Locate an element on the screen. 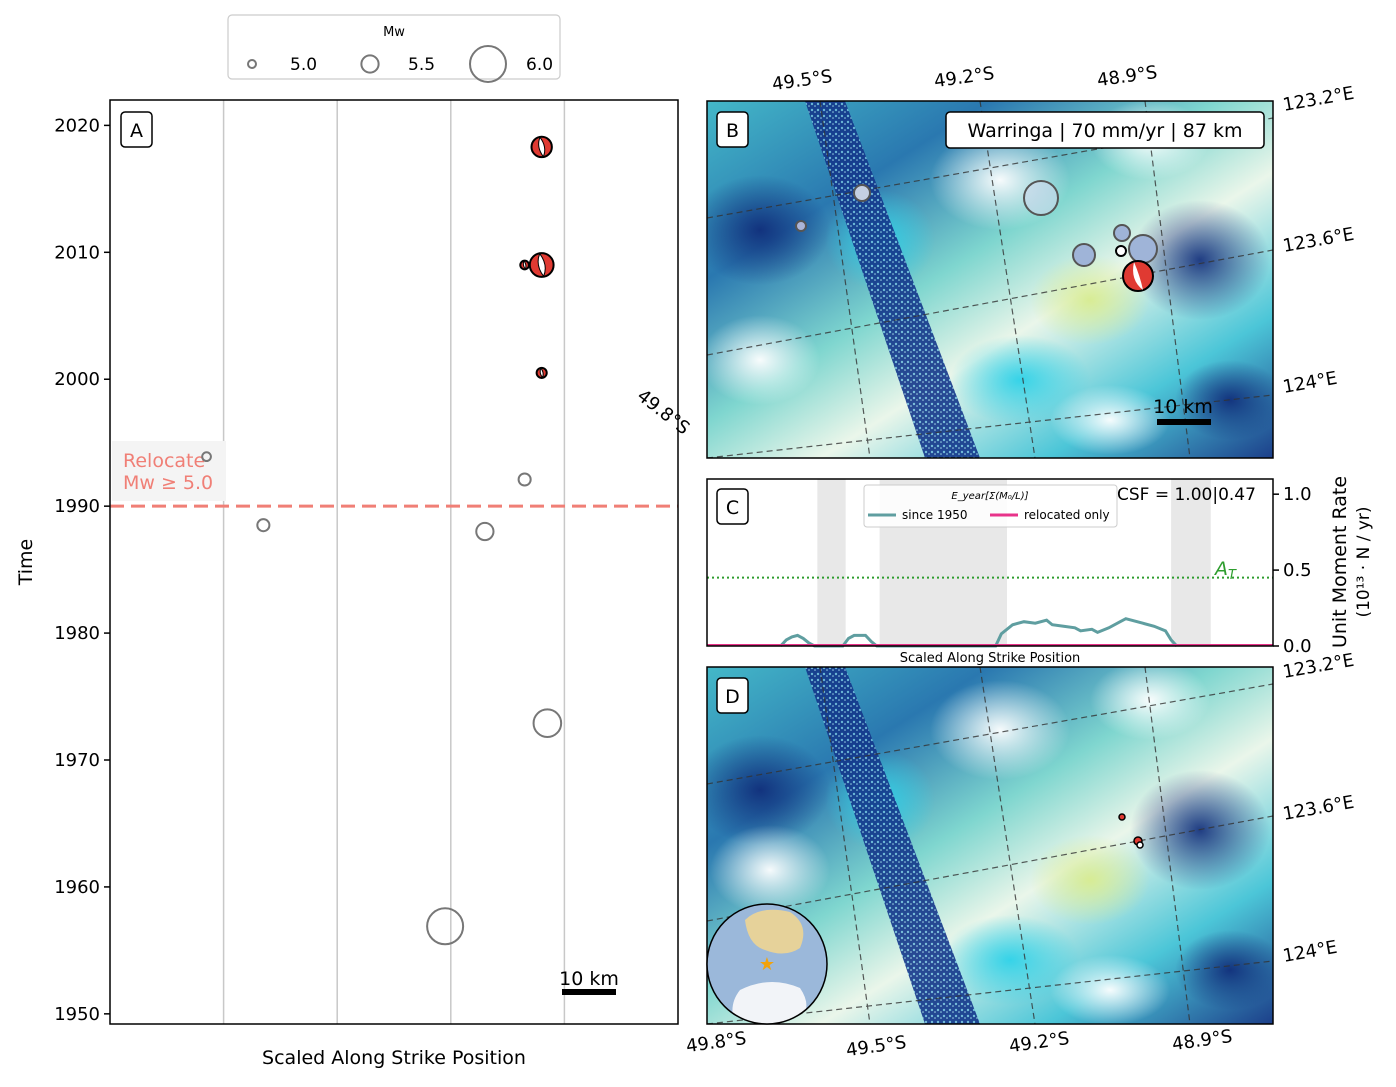 The height and width of the screenshot is (1087, 1396). panel-d-lat-label-3: 49.2°S is located at coordinates (1039, 1042).